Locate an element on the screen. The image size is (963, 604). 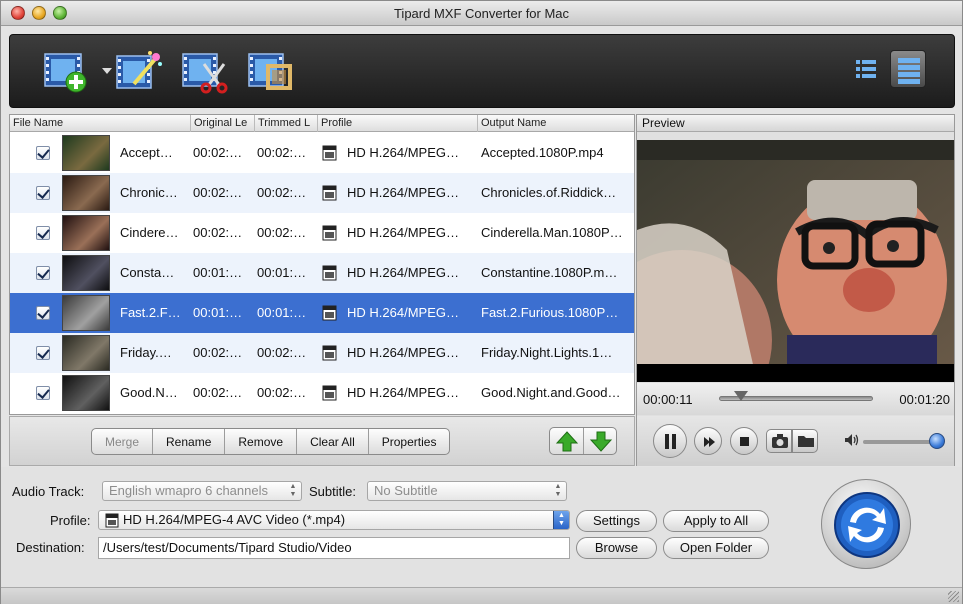
output-name-cell: Accepted.1080P.mp4 is located at coordinates (557, 153).